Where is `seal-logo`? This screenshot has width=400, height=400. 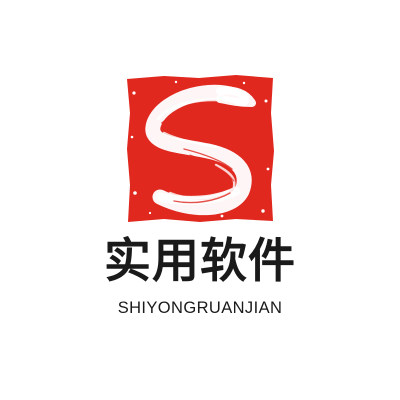
seal-logo is located at coordinates (200, 149).